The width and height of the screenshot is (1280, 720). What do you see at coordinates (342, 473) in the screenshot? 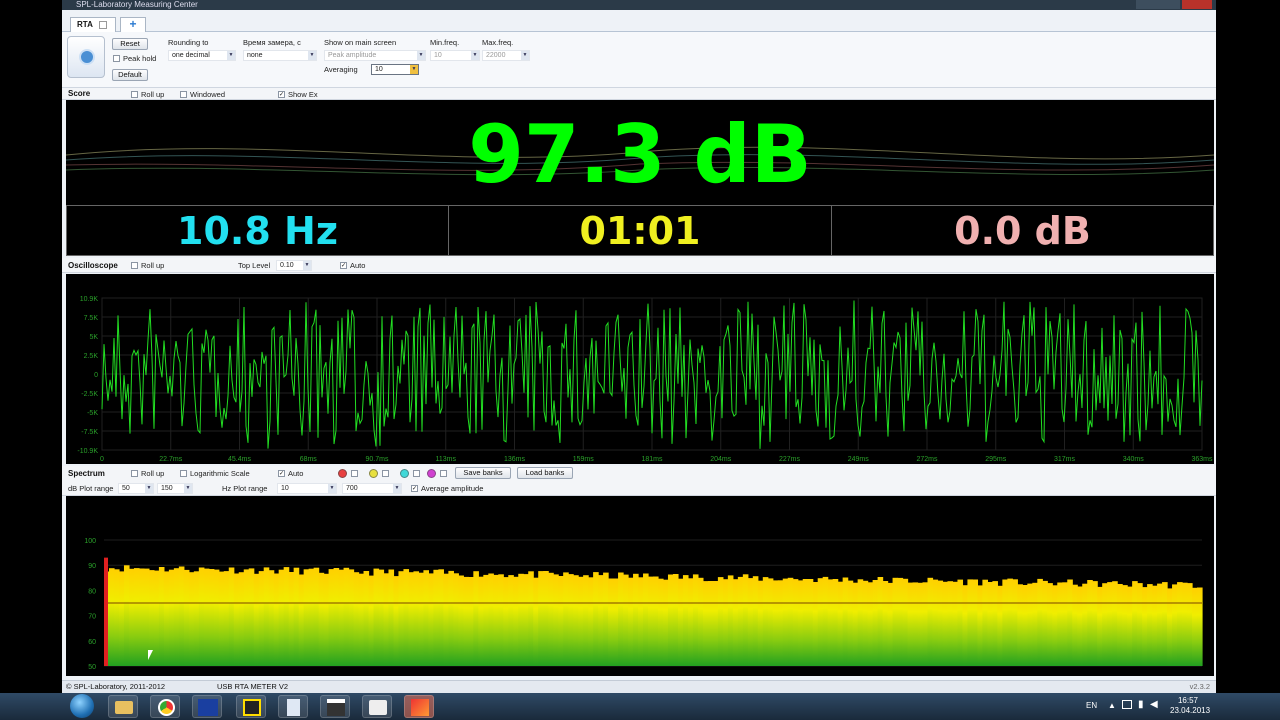
I see `bank-red-indicator` at bounding box center [342, 473].